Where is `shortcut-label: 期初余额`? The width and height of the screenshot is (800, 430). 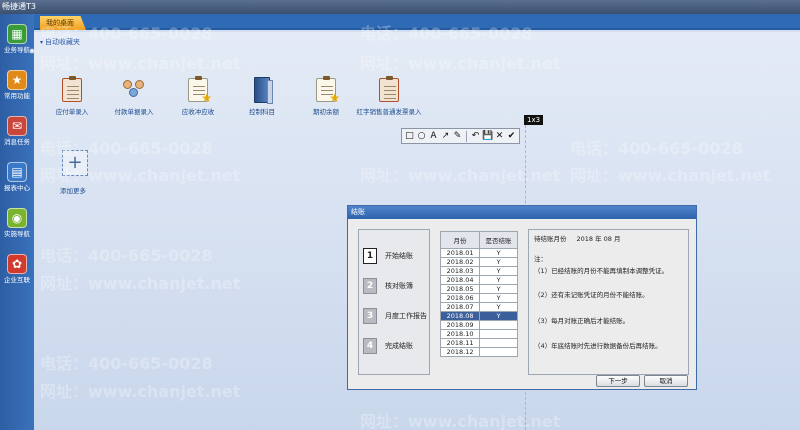
shortcut-label: 期初余额 is located at coordinates (326, 112).